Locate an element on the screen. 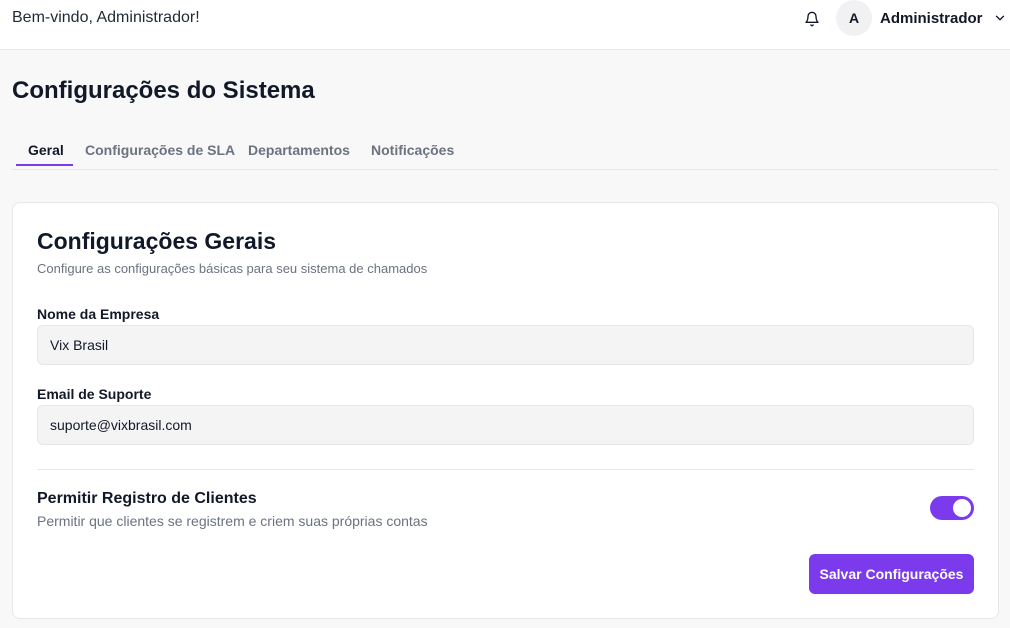 This screenshot has width=1010, height=628. tab-sla-settings: Configurações de SLA is located at coordinates (160, 148).